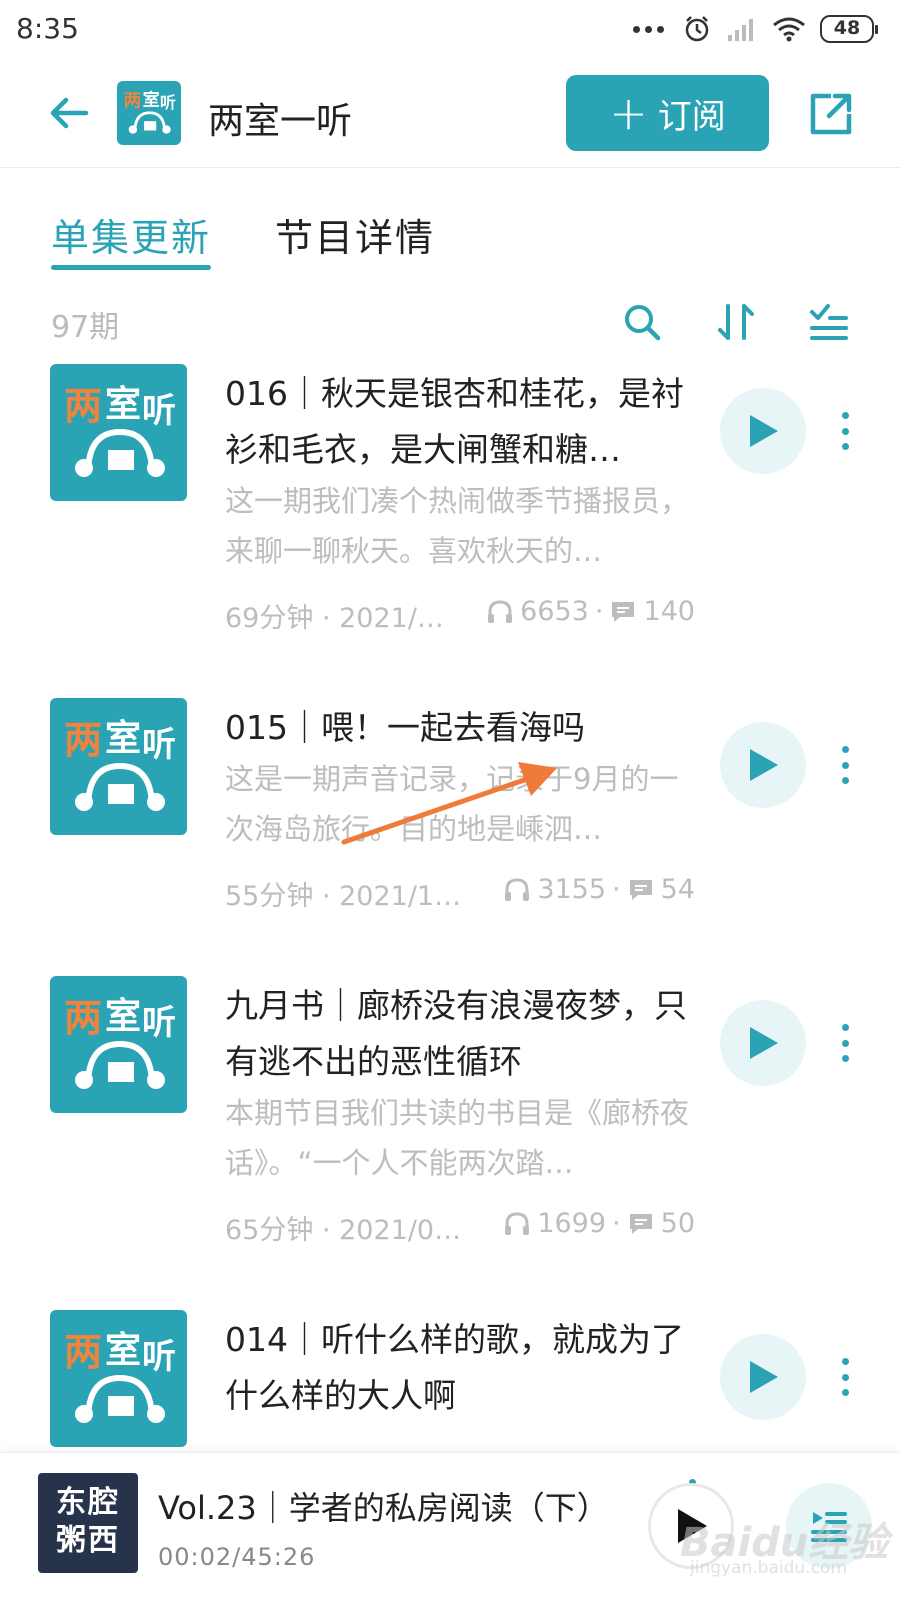  Describe the element at coordinates (572, 1223) in the screenshot. I see `play-count: 1699` at that location.